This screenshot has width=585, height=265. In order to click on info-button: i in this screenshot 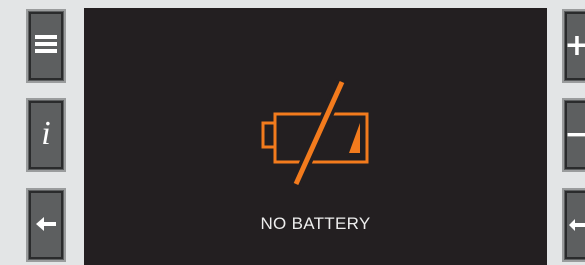, I will do `click(46, 135)`.